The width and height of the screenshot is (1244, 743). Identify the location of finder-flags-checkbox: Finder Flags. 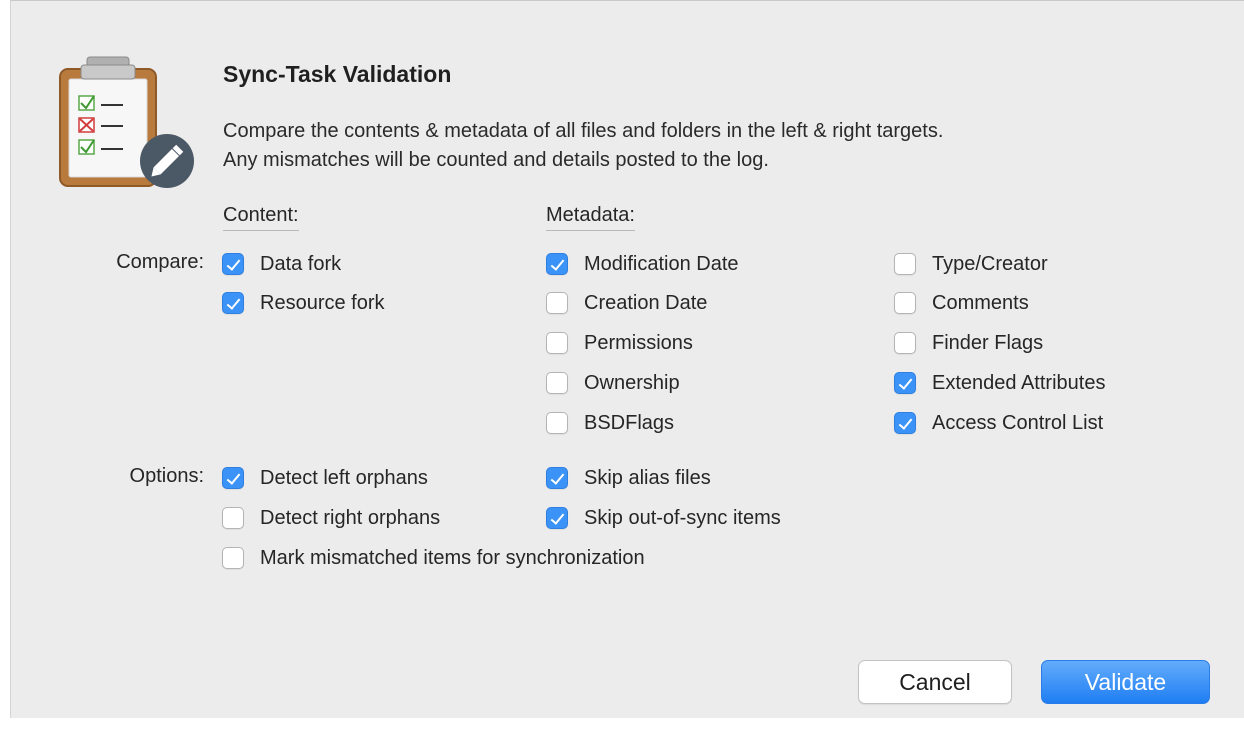
(968, 343).